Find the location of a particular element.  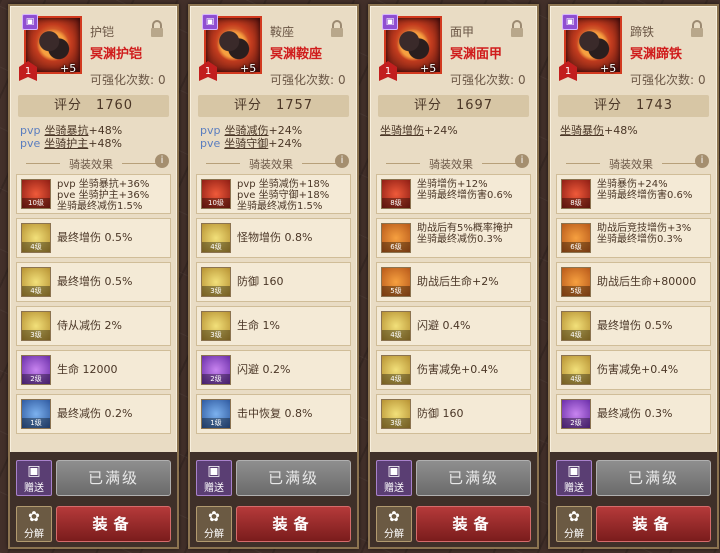

mode-tag: pve is located at coordinates (210, 143).